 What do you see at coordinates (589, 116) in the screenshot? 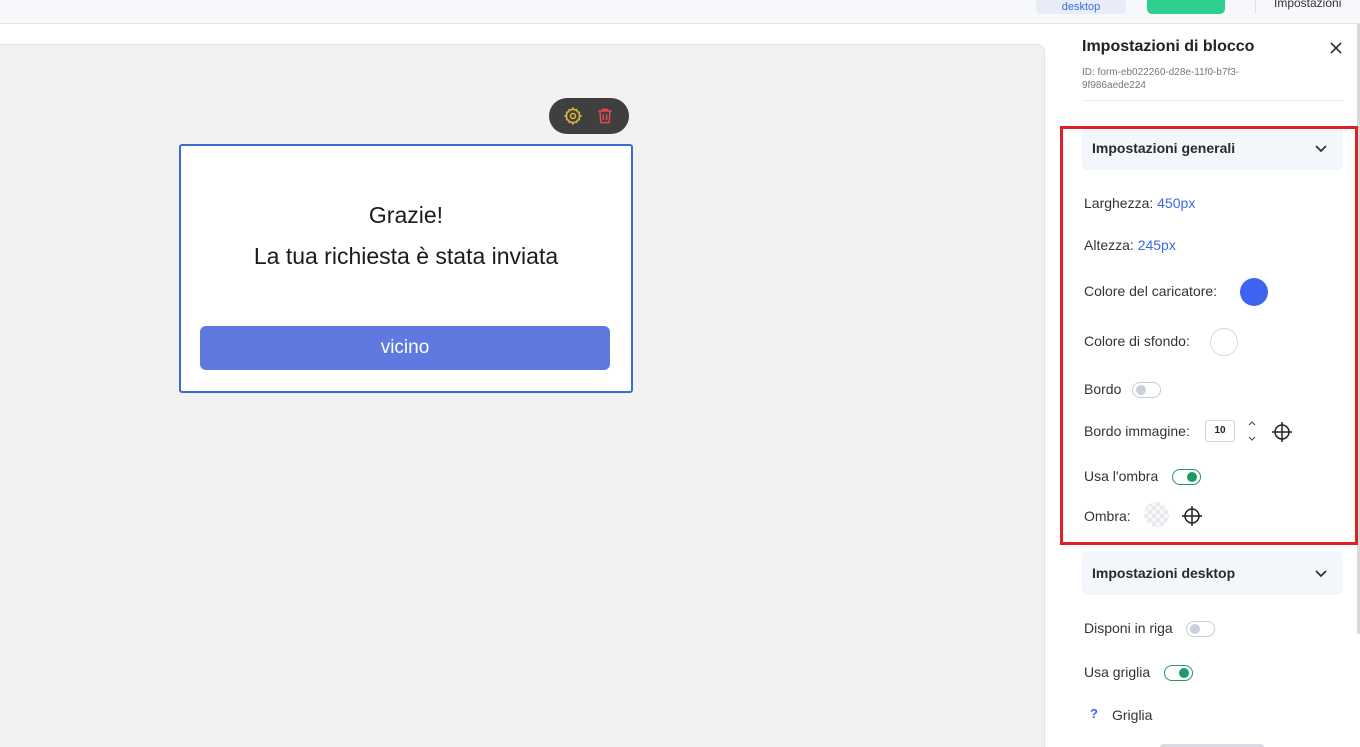
I see `block-toolbar` at bounding box center [589, 116].